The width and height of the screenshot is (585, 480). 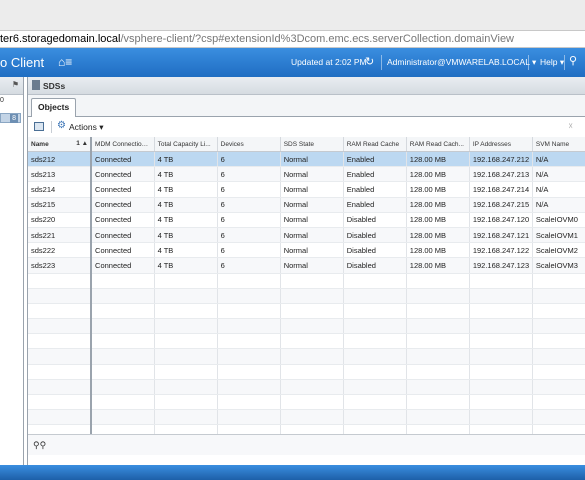 What do you see at coordinates (60, 144) in the screenshot?
I see `column-header: Name 1 ▲` at bounding box center [60, 144].